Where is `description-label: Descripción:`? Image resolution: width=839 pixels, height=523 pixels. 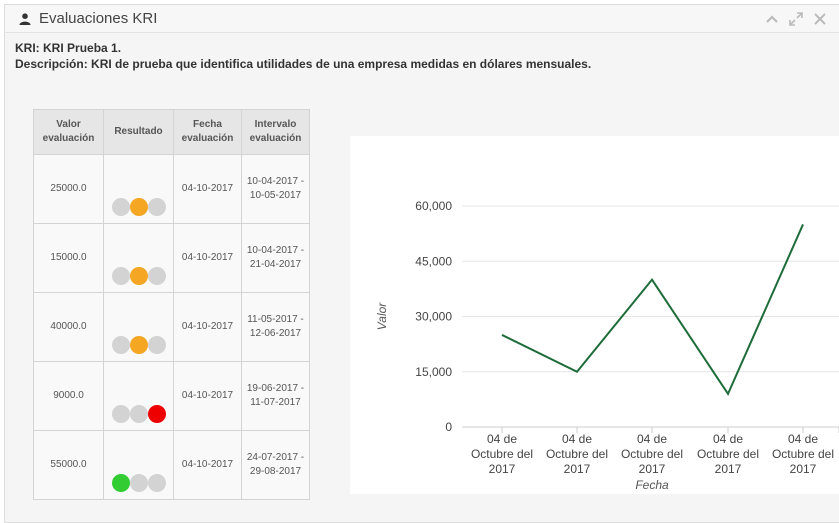 description-label: Descripción: is located at coordinates (51, 64).